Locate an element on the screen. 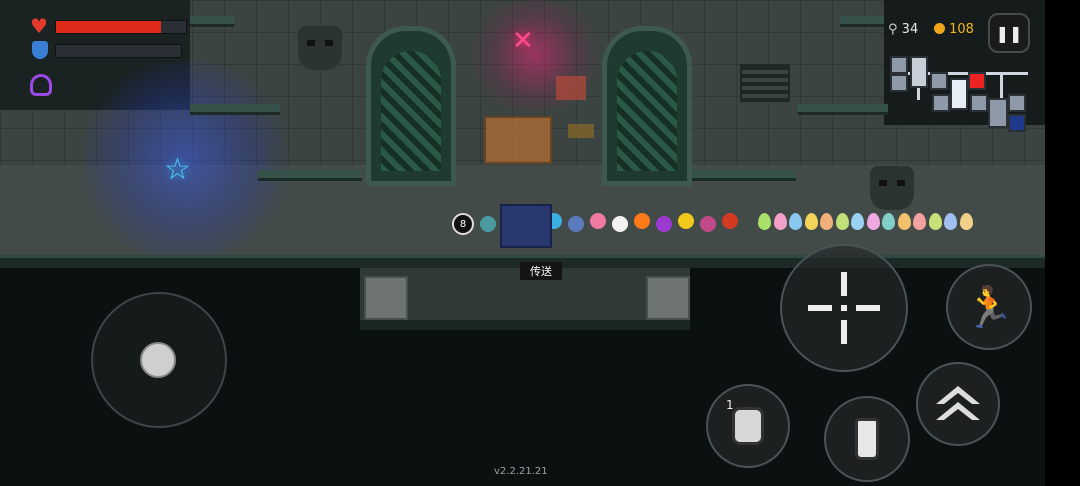  hooded-skill-icon is located at coordinates (41, 85).